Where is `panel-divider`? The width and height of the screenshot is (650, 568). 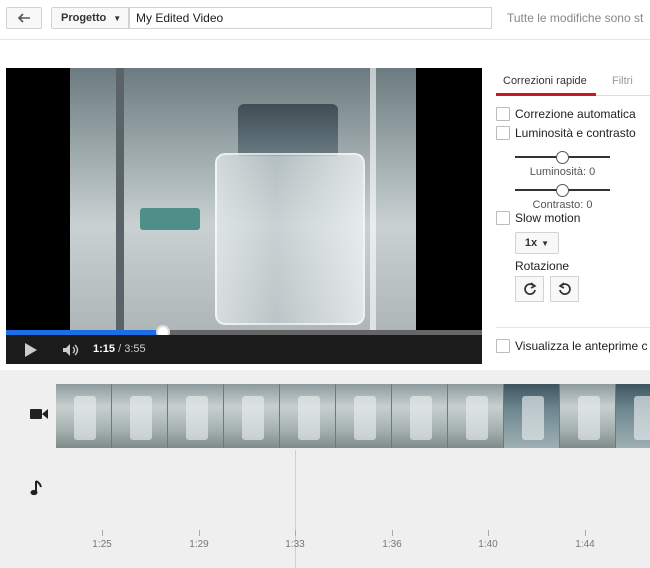 panel-divider is located at coordinates (573, 327).